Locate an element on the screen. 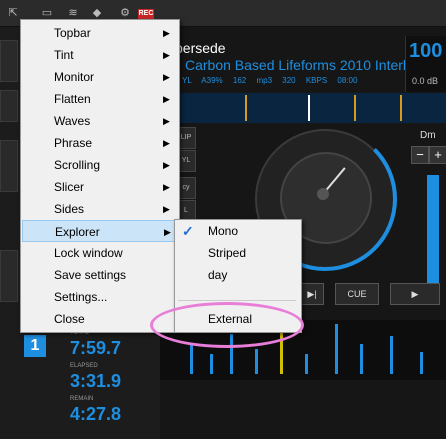 The image size is (446, 439). gear-icon: ⚙ is located at coordinates (125, 13).